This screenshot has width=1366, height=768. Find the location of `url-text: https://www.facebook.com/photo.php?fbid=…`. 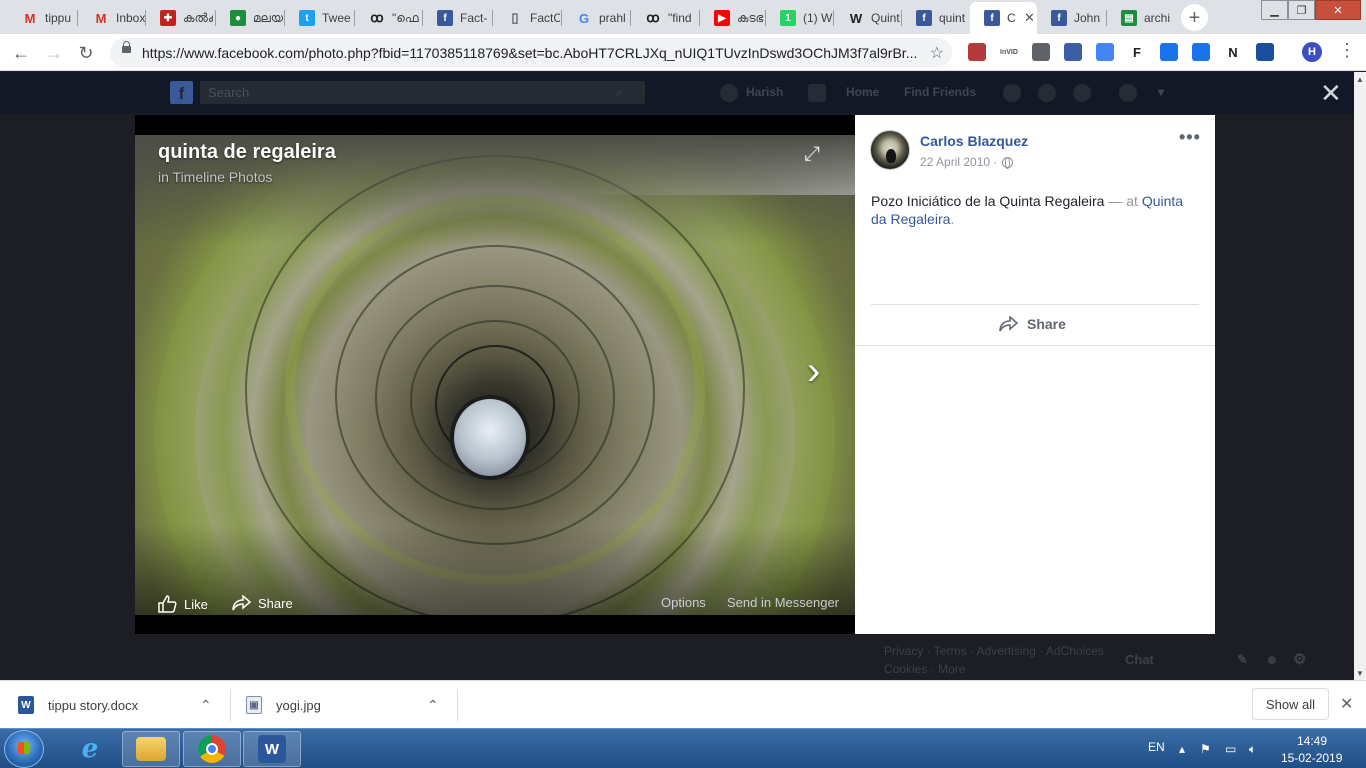

url-text: https://www.facebook.com/photo.php?fbid=… is located at coordinates (532, 53).